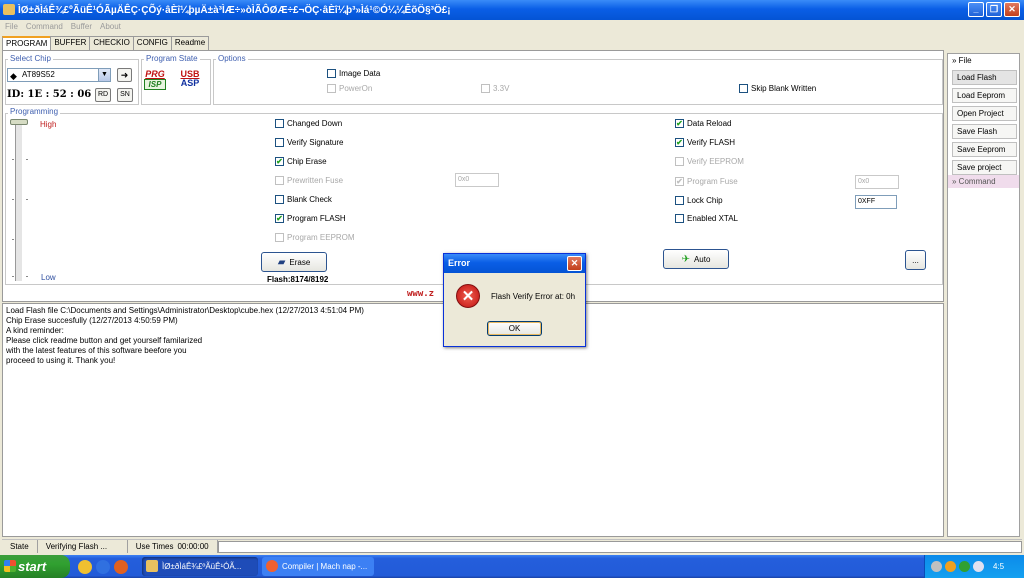 This screenshot has width=1024, height=578. What do you see at coordinates (59, 94) in the screenshot?
I see `chip-id-value: 1E : 52 : 06` at bounding box center [59, 94].